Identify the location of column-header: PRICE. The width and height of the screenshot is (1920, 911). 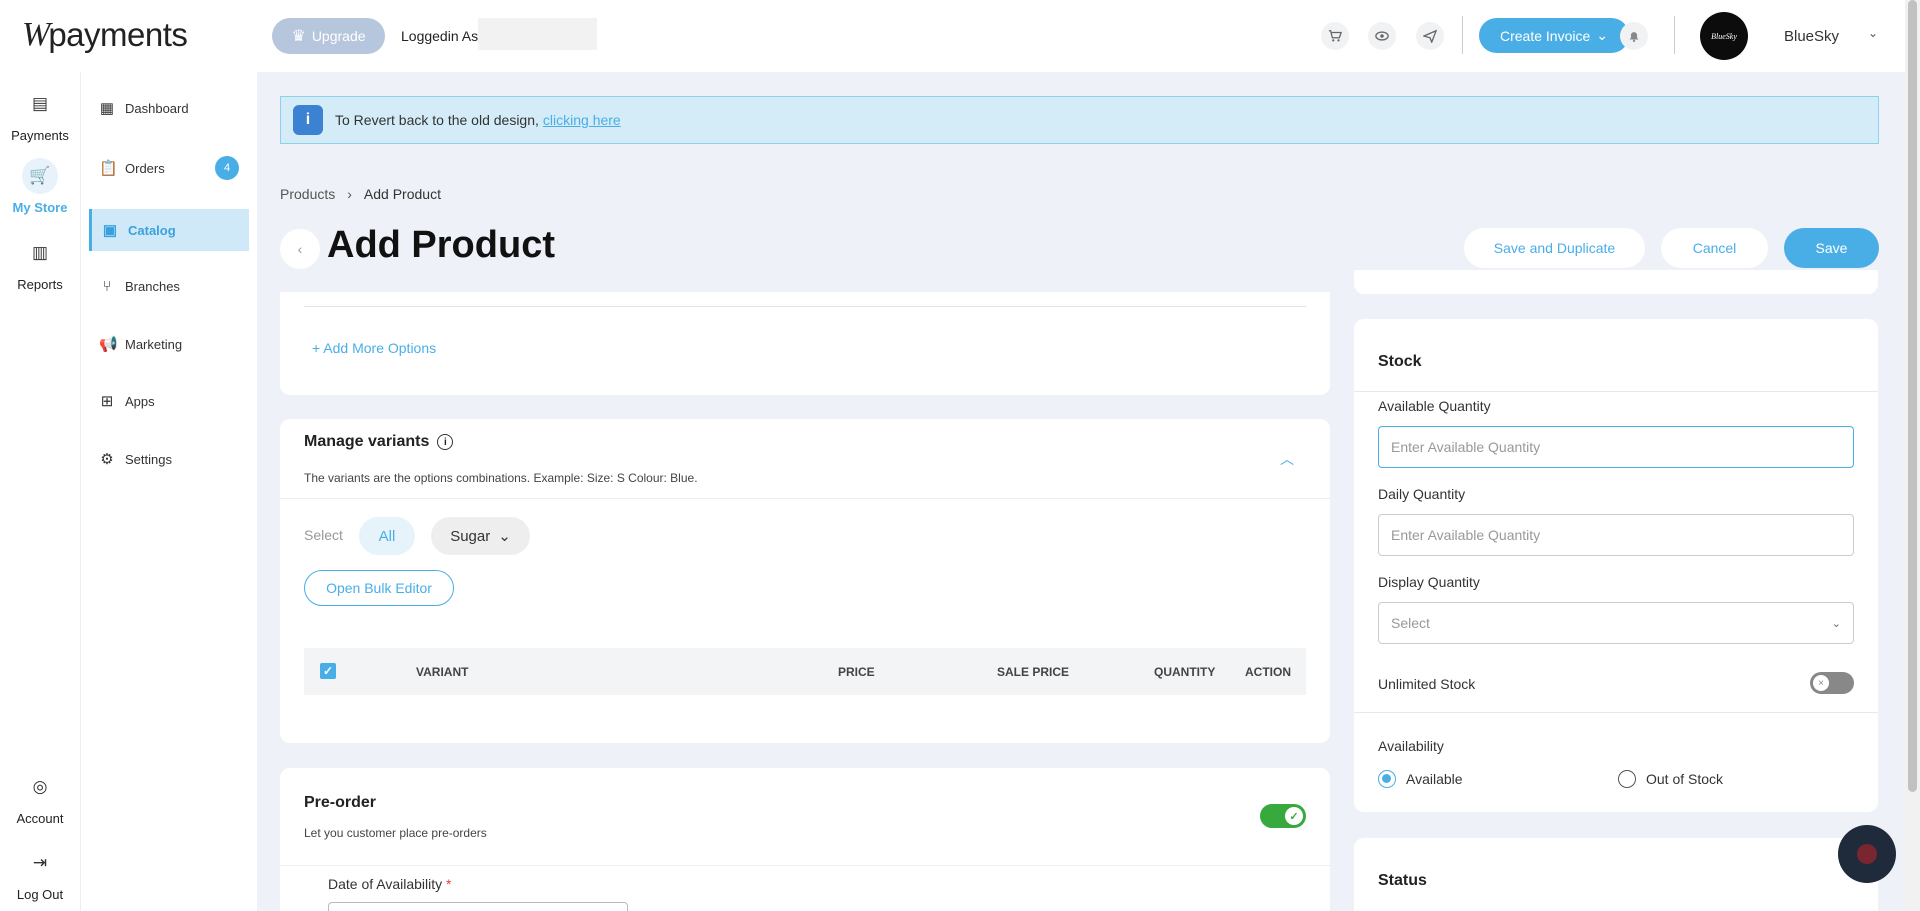
(856, 672).